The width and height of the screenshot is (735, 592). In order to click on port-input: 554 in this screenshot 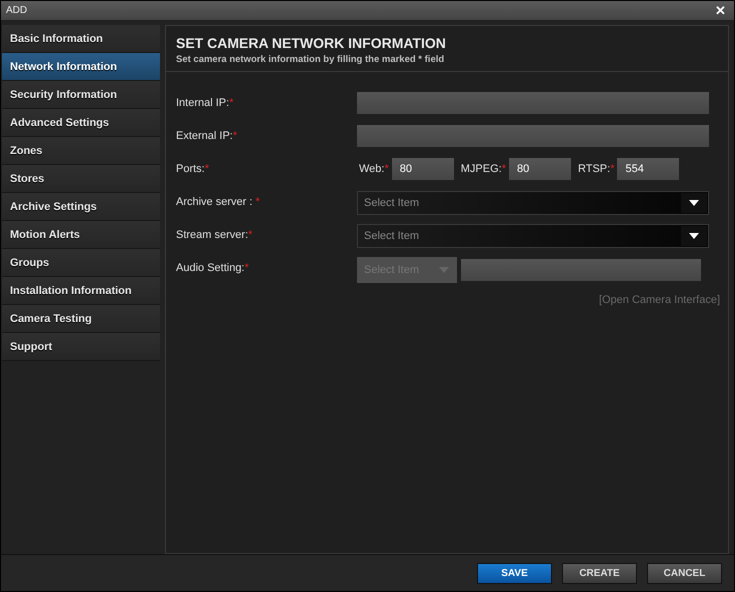, I will do `click(648, 169)`.